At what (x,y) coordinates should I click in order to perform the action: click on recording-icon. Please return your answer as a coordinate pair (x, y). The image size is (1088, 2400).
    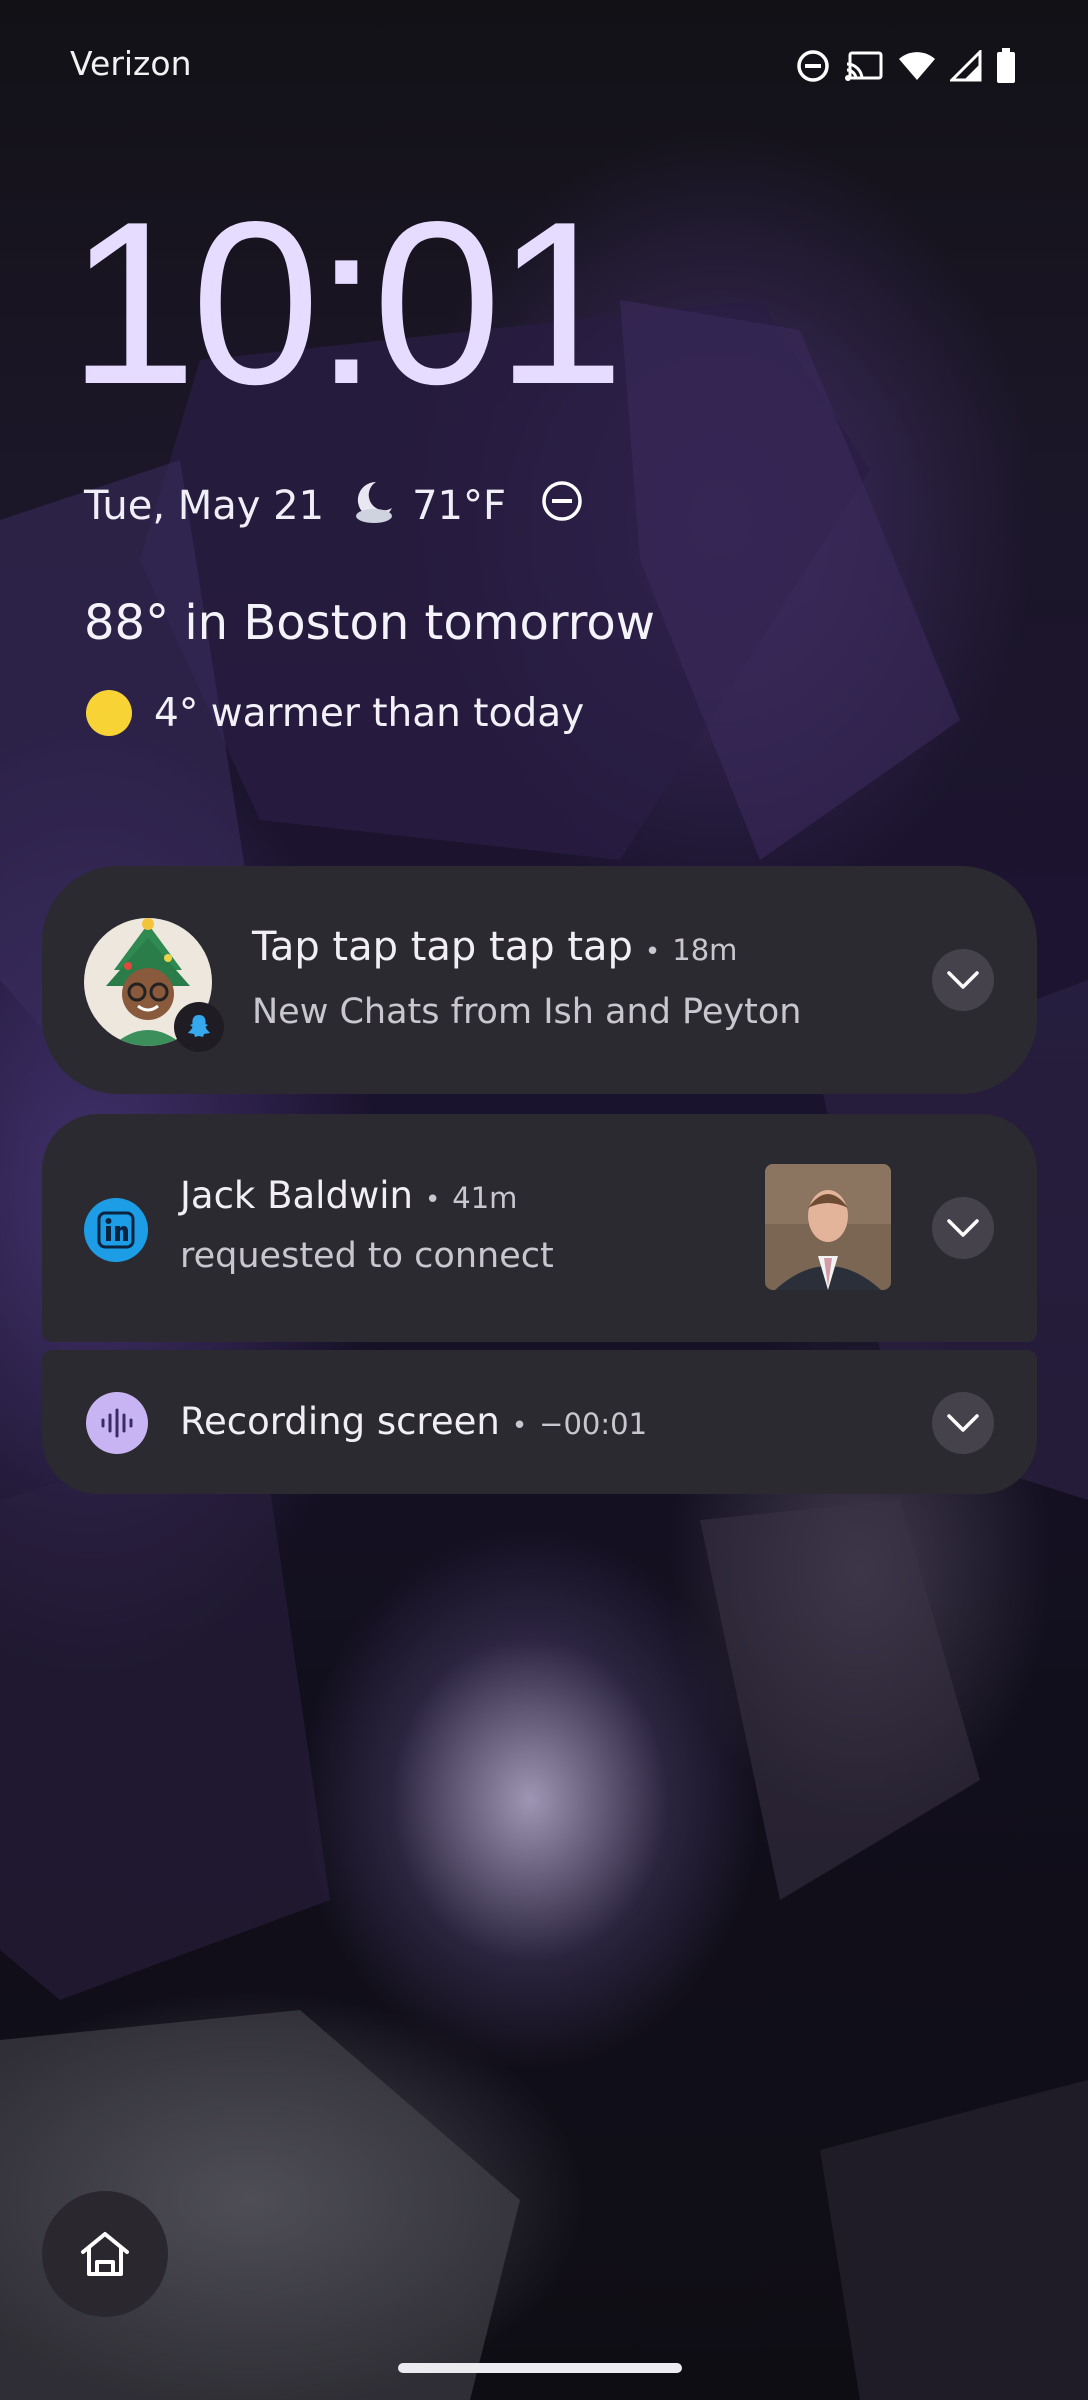
    Looking at the image, I should click on (117, 1423).